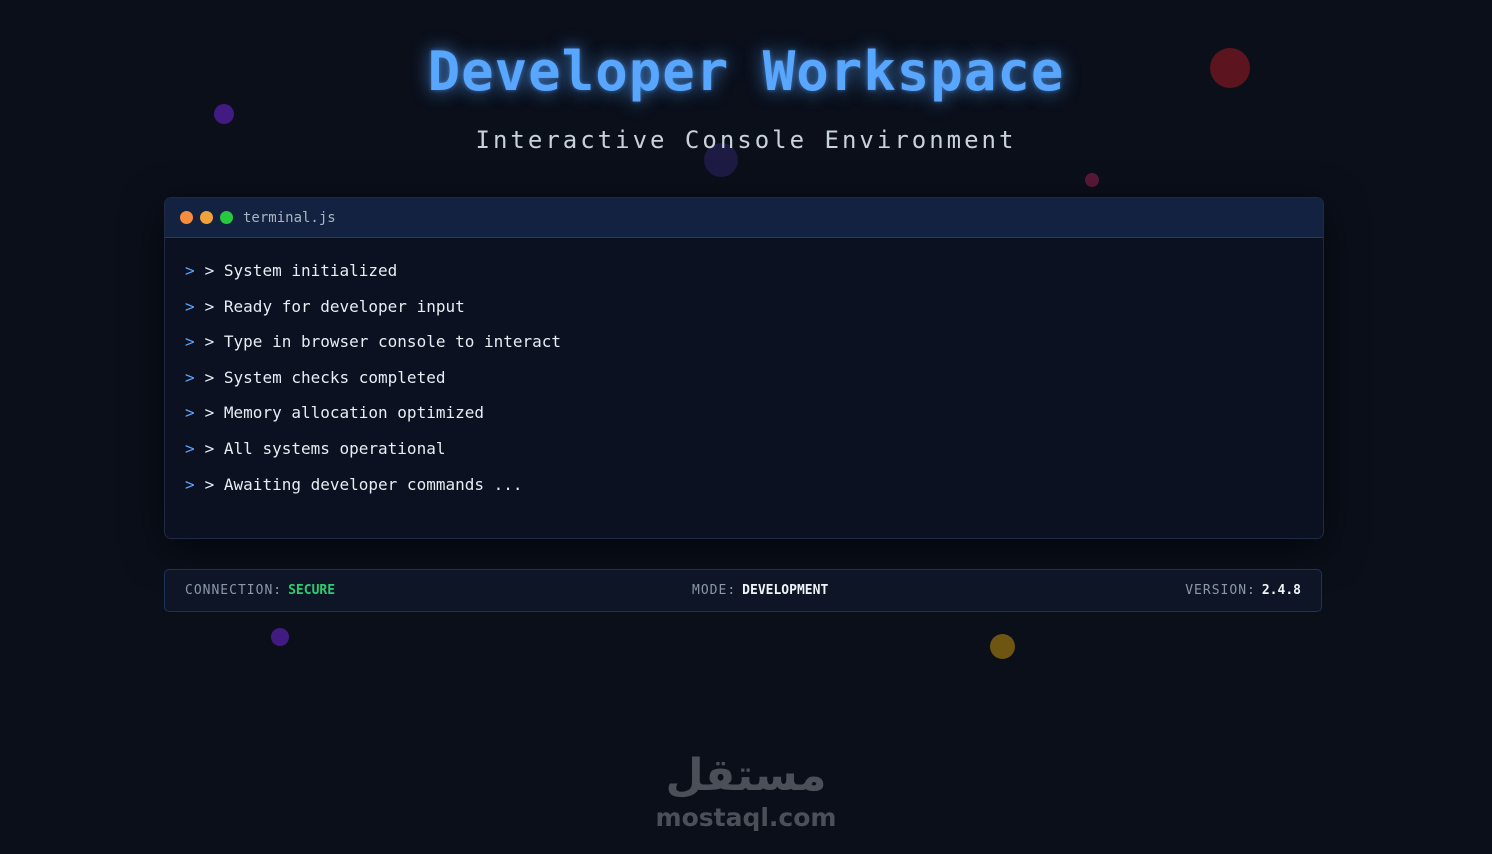  Describe the element at coordinates (1281, 590) in the screenshot. I see `status-version-value: 2.4.8` at that location.